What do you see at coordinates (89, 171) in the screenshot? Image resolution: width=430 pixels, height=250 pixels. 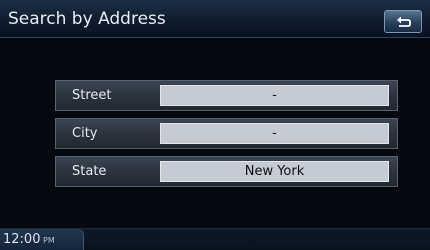 I see `state-label: State` at bounding box center [89, 171].